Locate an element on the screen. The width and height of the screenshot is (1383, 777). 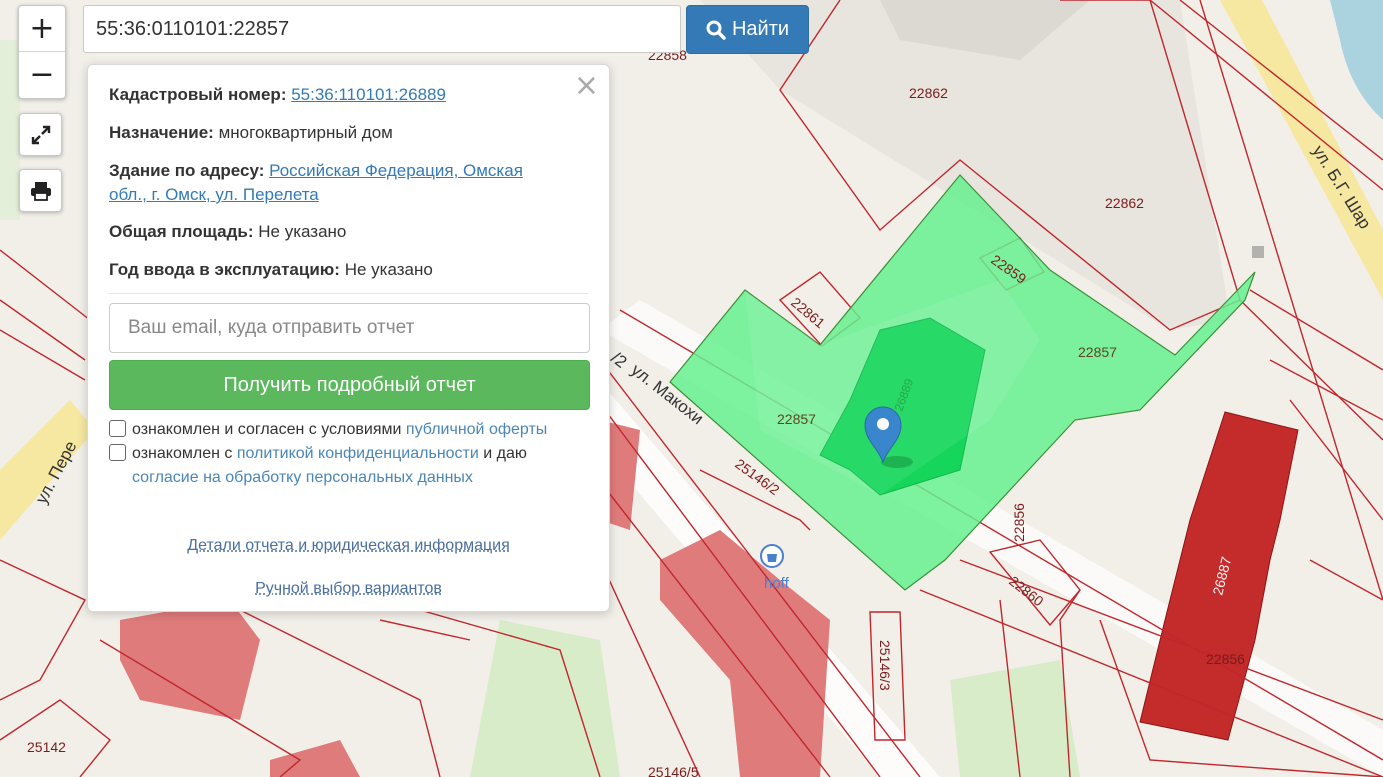
manual-row: Ручной выбор вариантов is located at coordinates (348, 589).